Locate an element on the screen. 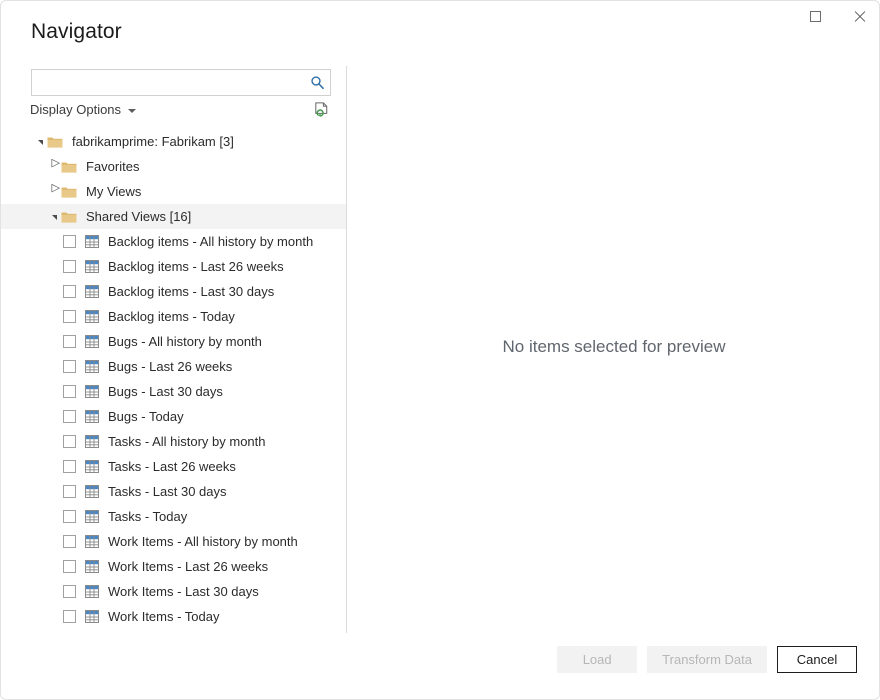 This screenshot has height=700, width=880. tree-row: Tasks - All history by month is located at coordinates (173, 441).